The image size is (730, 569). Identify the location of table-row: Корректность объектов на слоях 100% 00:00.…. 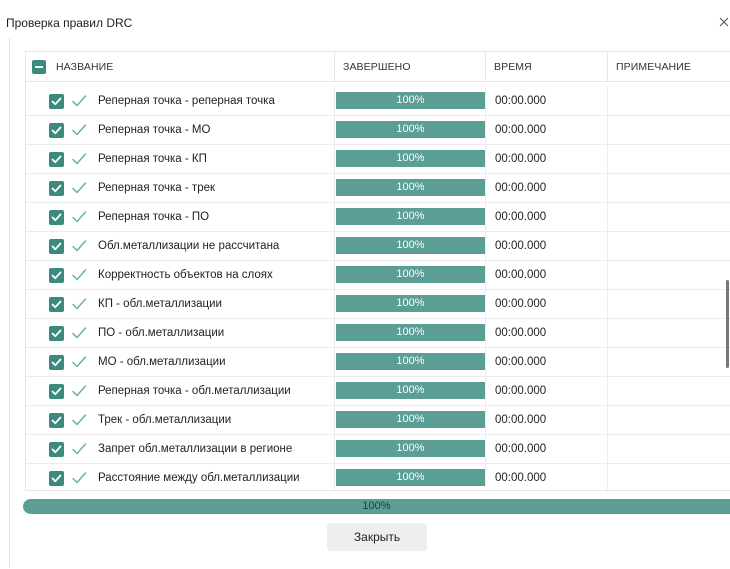
(378, 275).